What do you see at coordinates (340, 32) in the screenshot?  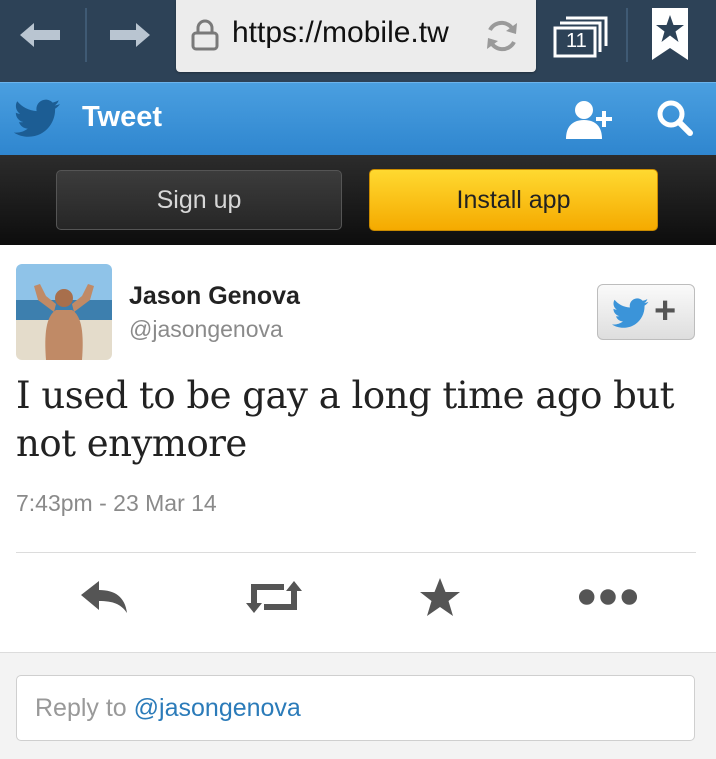 I see `url-text: https://mobile.tw` at bounding box center [340, 32].